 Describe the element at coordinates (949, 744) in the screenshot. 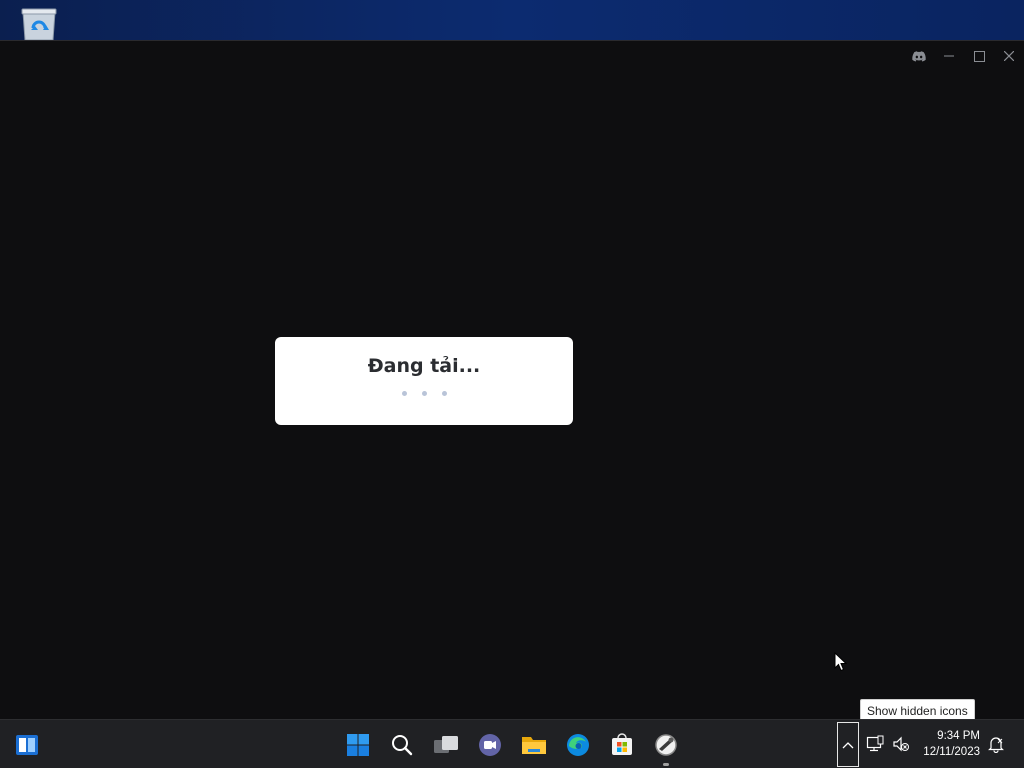

I see `taskbar-clock: 9:34 PM 12/11/2023` at that location.